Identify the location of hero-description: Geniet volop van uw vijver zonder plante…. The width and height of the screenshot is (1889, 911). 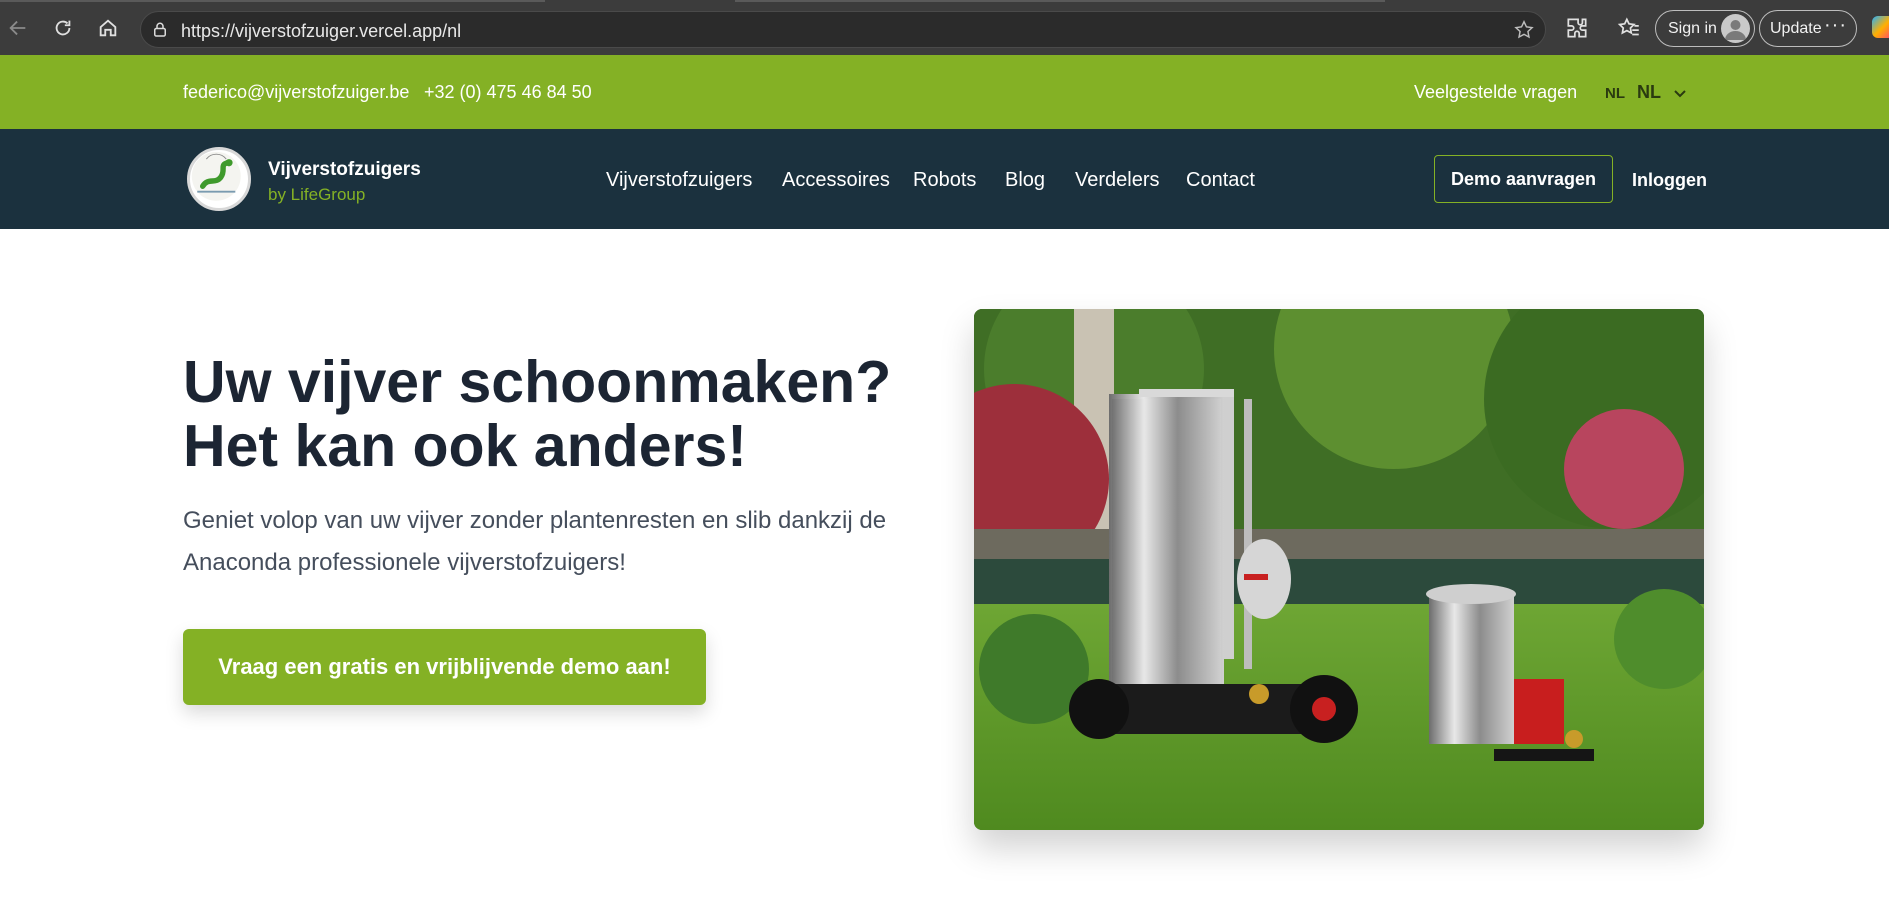
(535, 541).